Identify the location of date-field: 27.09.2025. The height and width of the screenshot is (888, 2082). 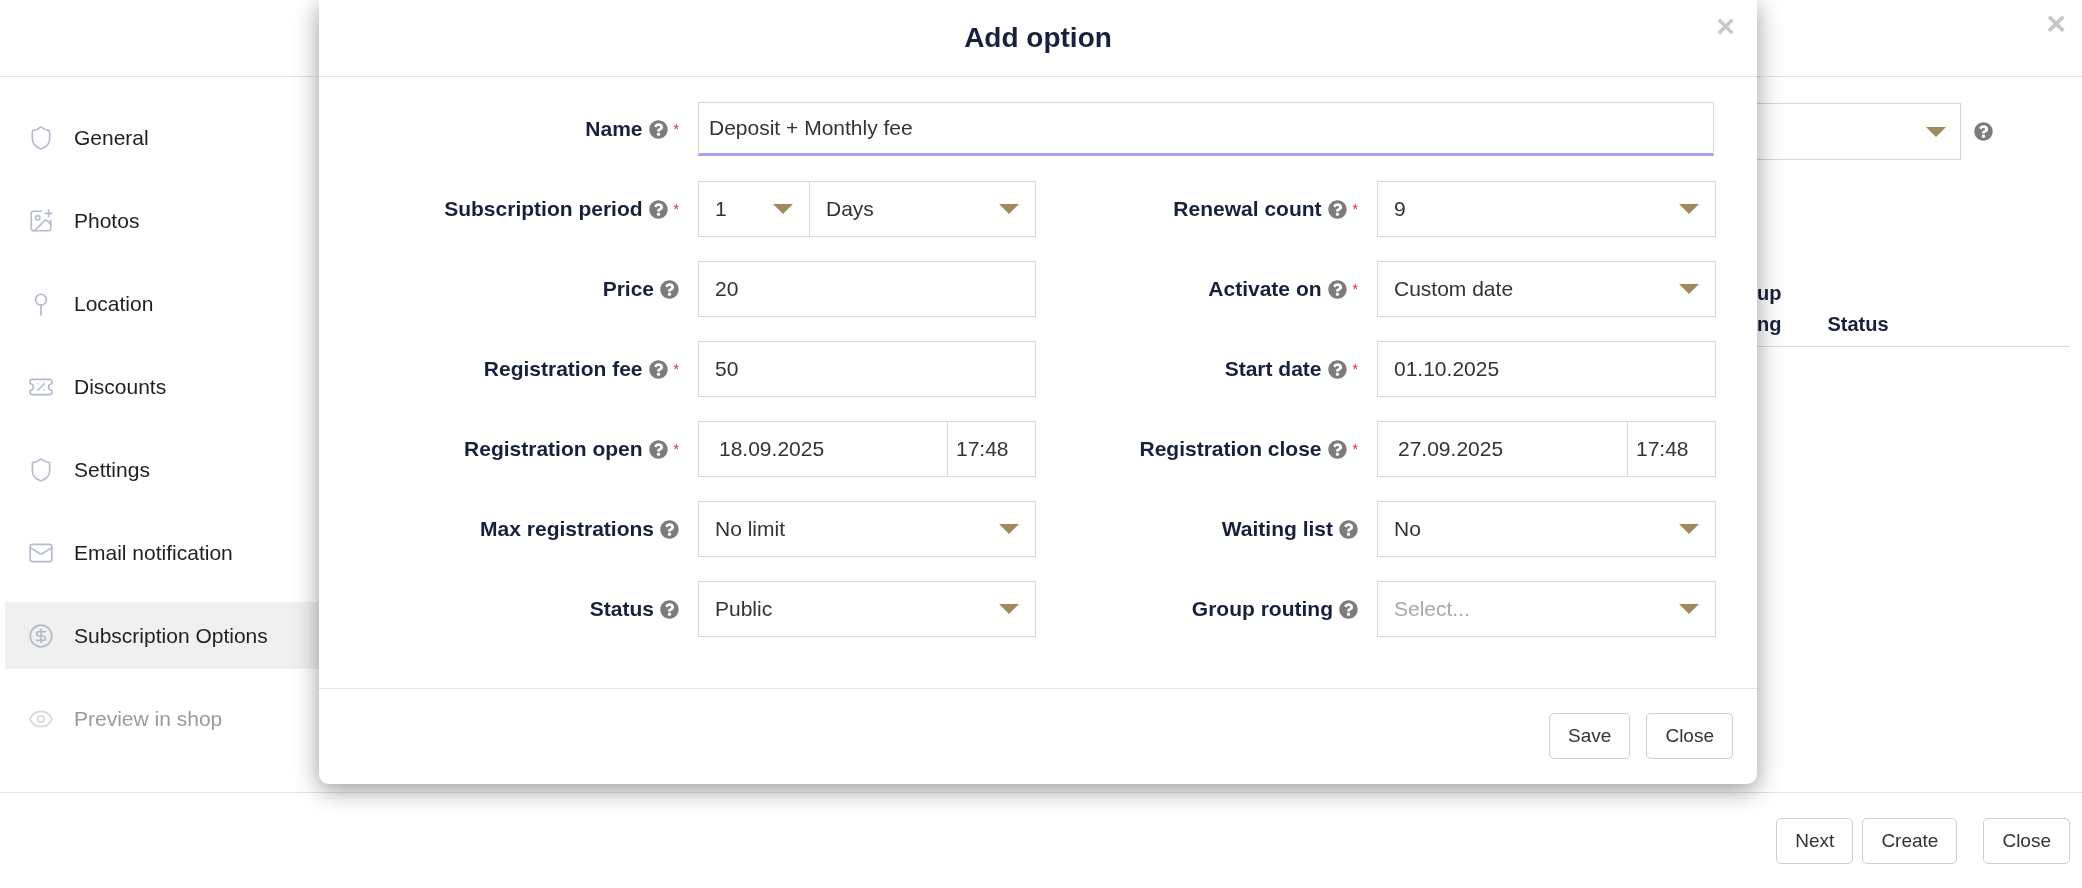
(1502, 449).